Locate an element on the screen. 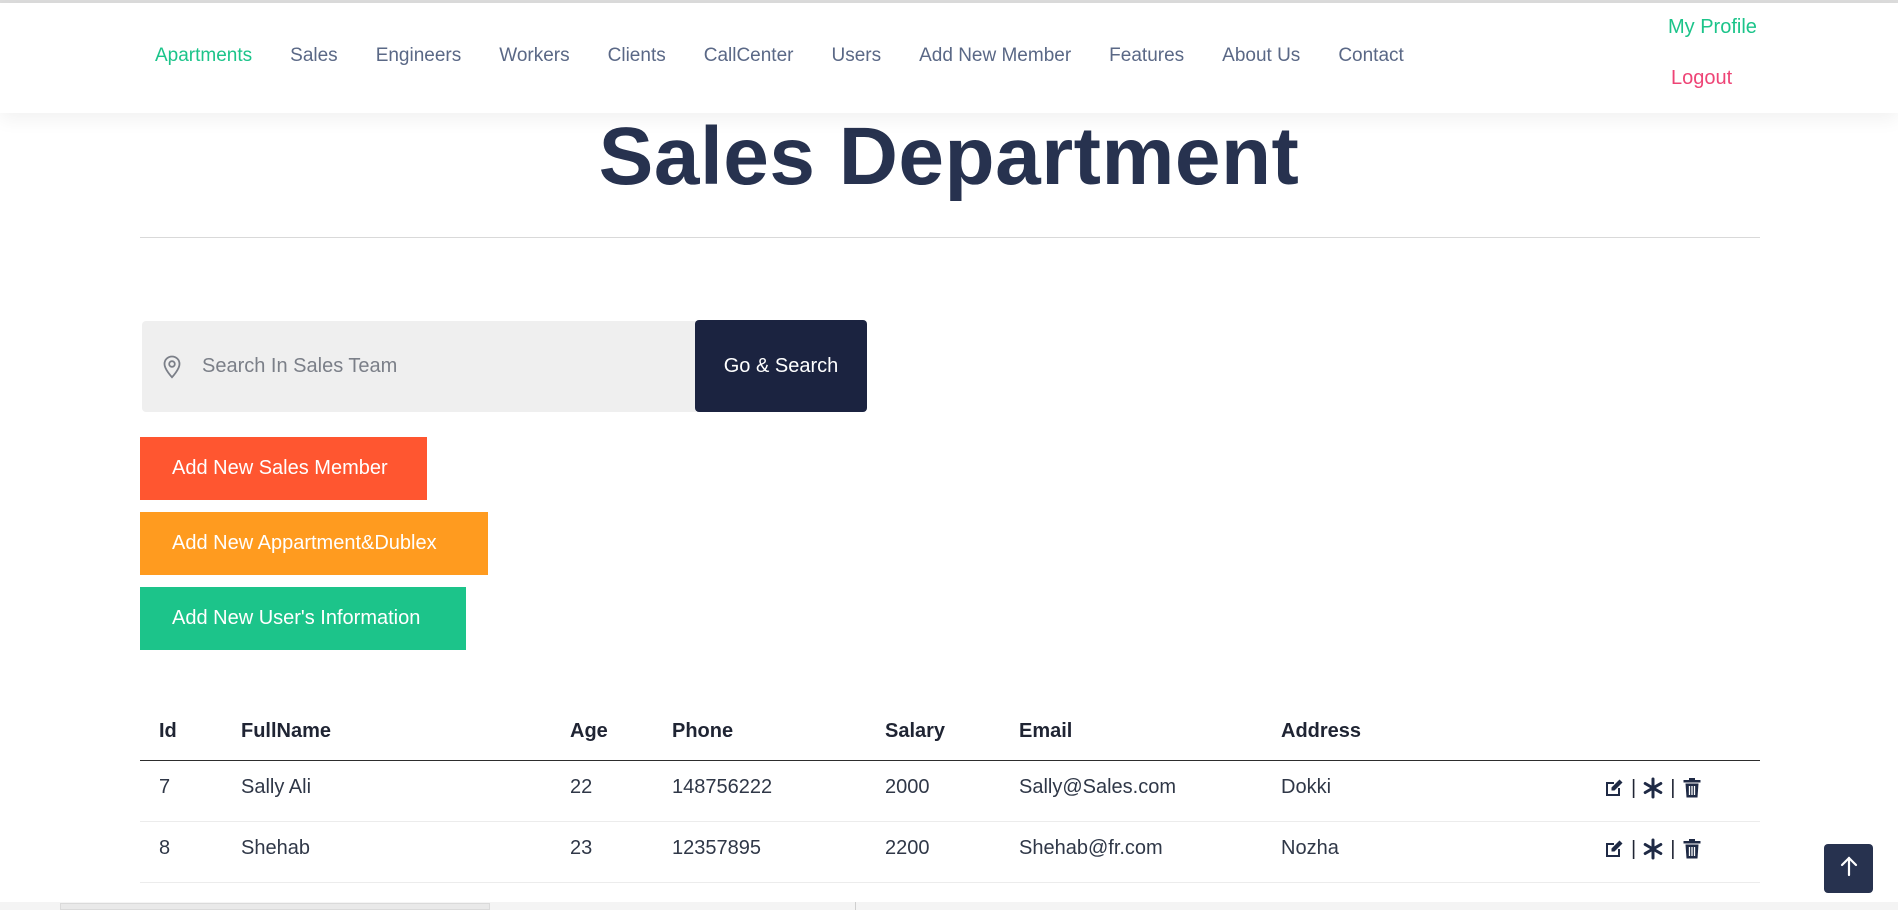 The width and height of the screenshot is (1898, 910). nav-item-engineers: Engineers is located at coordinates (419, 56).